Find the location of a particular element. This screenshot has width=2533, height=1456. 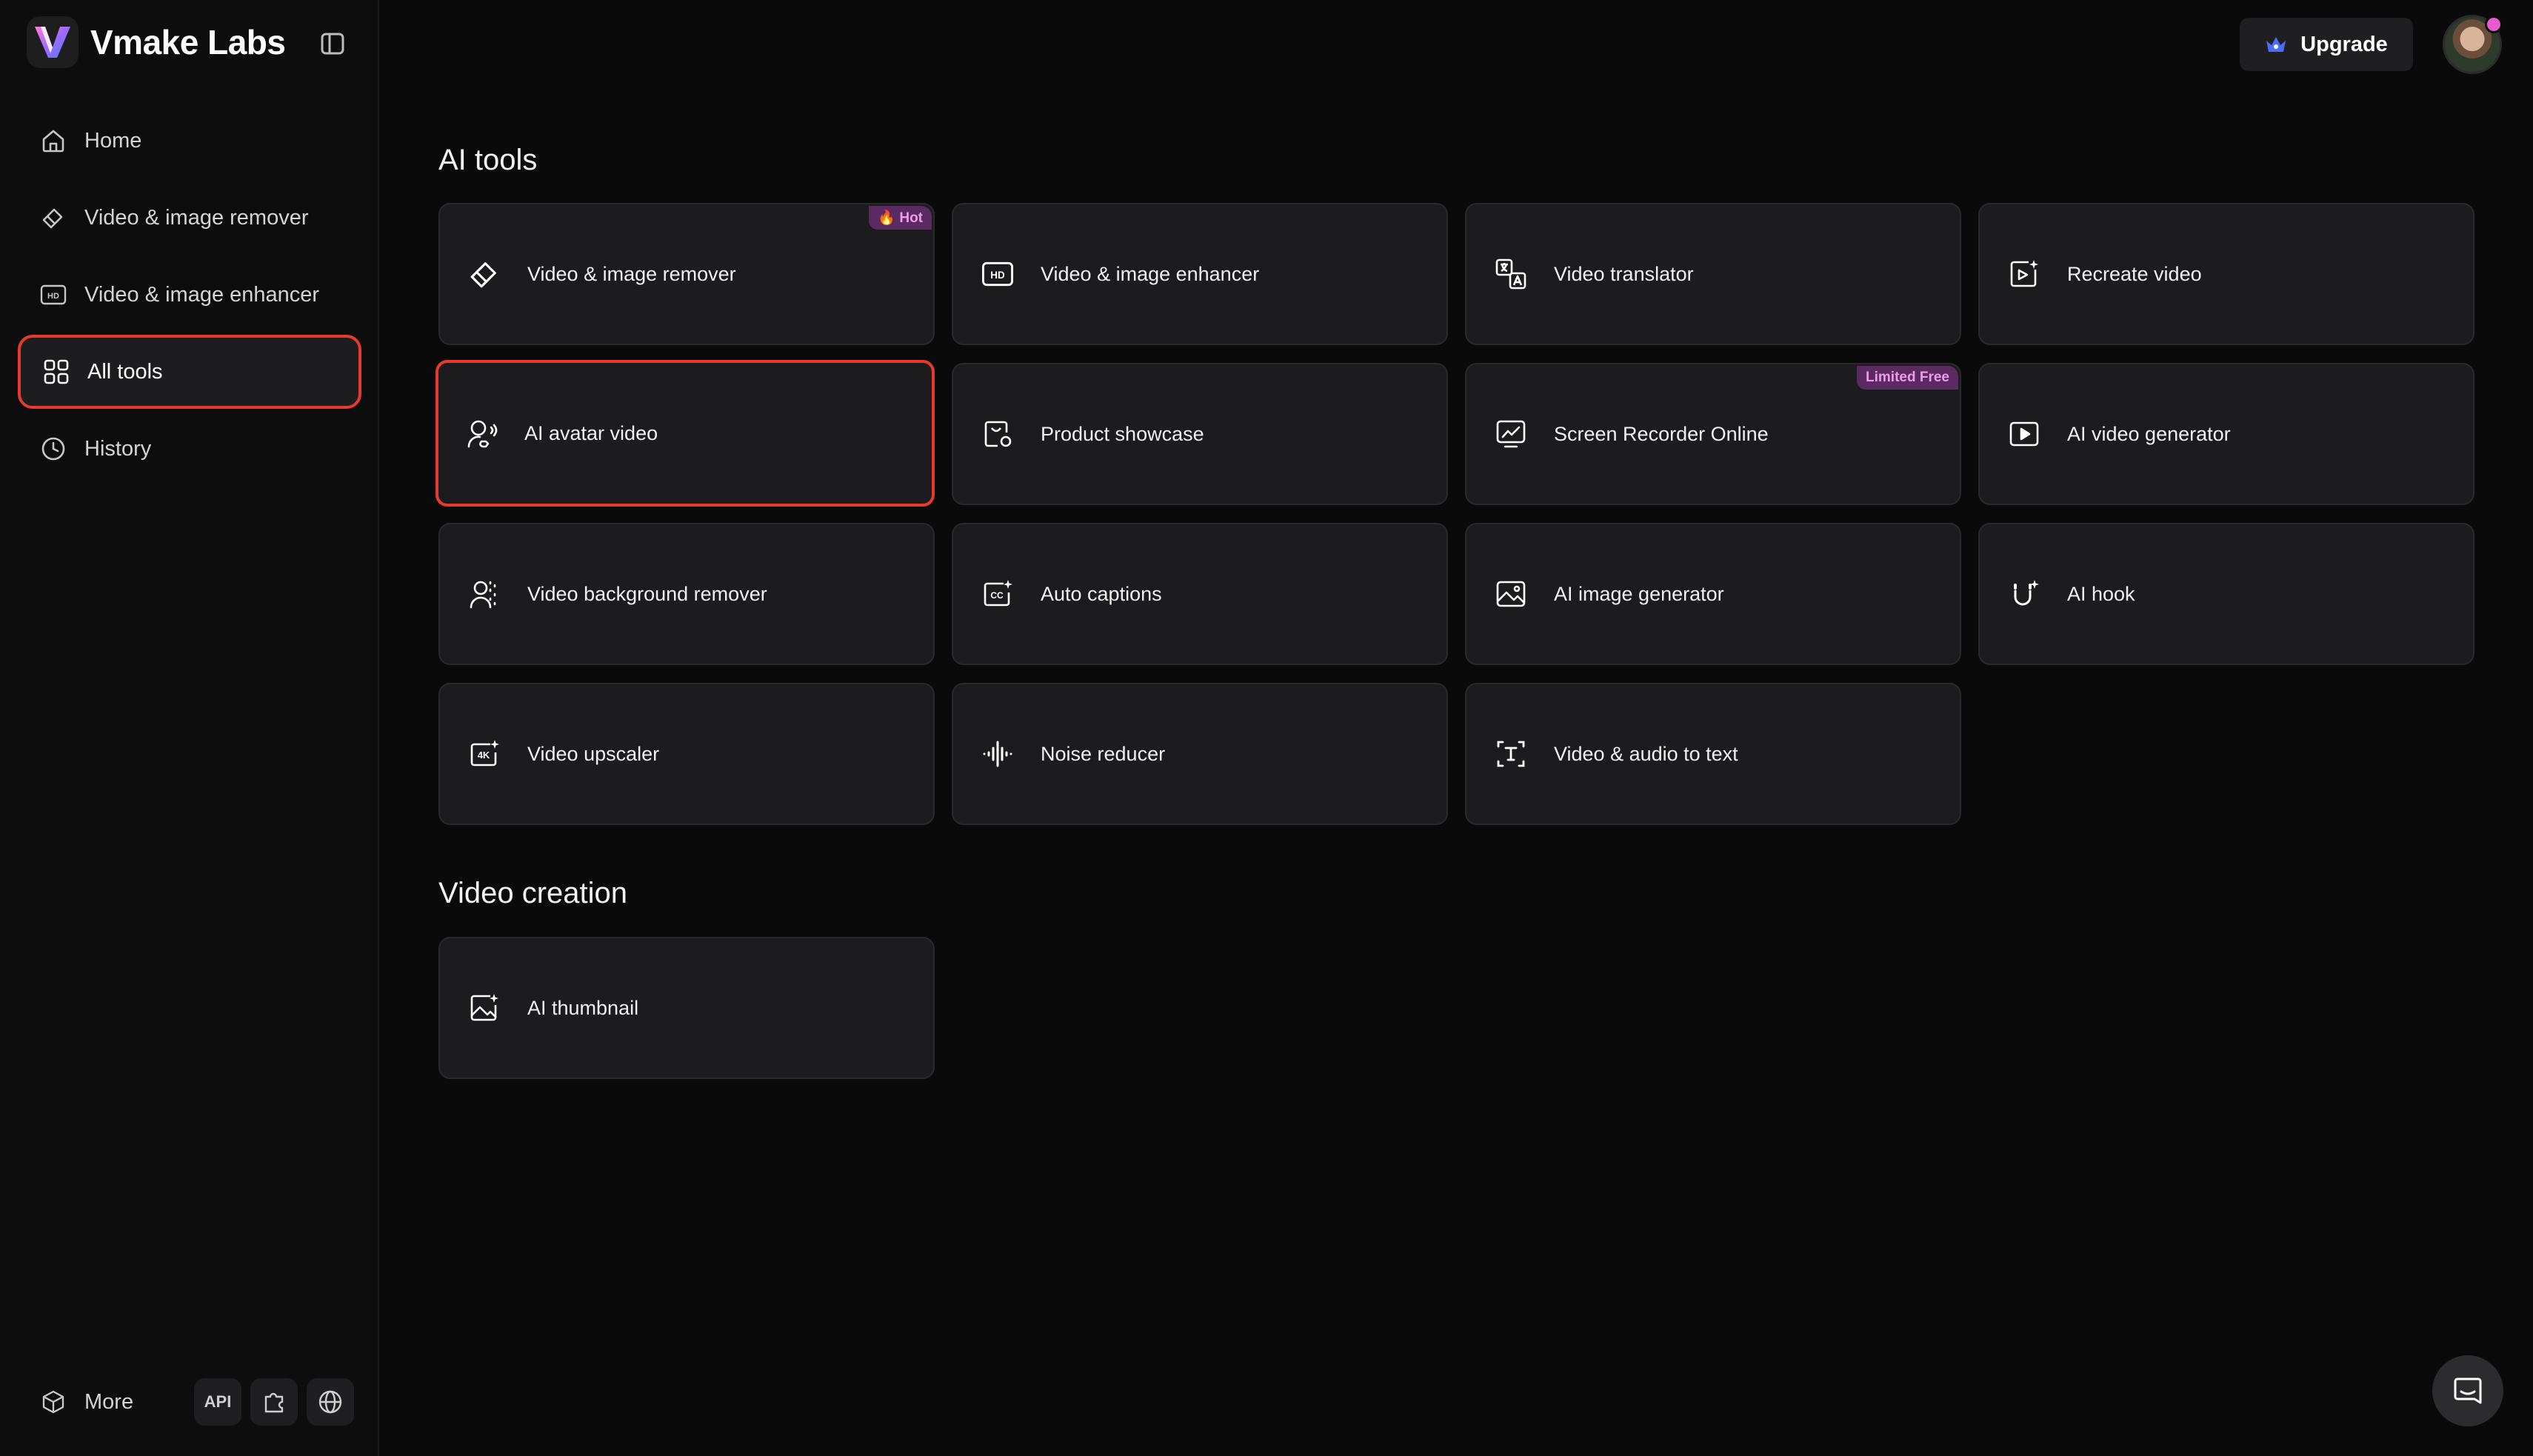

api-button: API is located at coordinates (217, 1402).